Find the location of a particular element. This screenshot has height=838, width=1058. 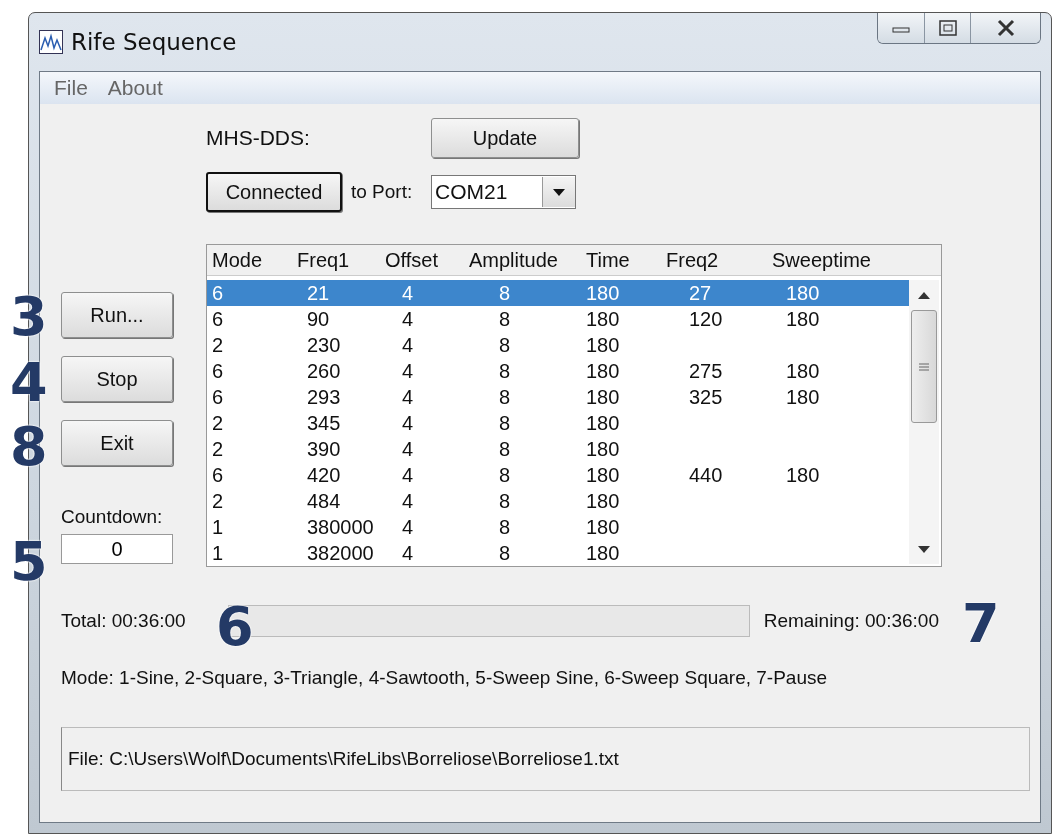

column-header: Freq2 is located at coordinates (719, 260).